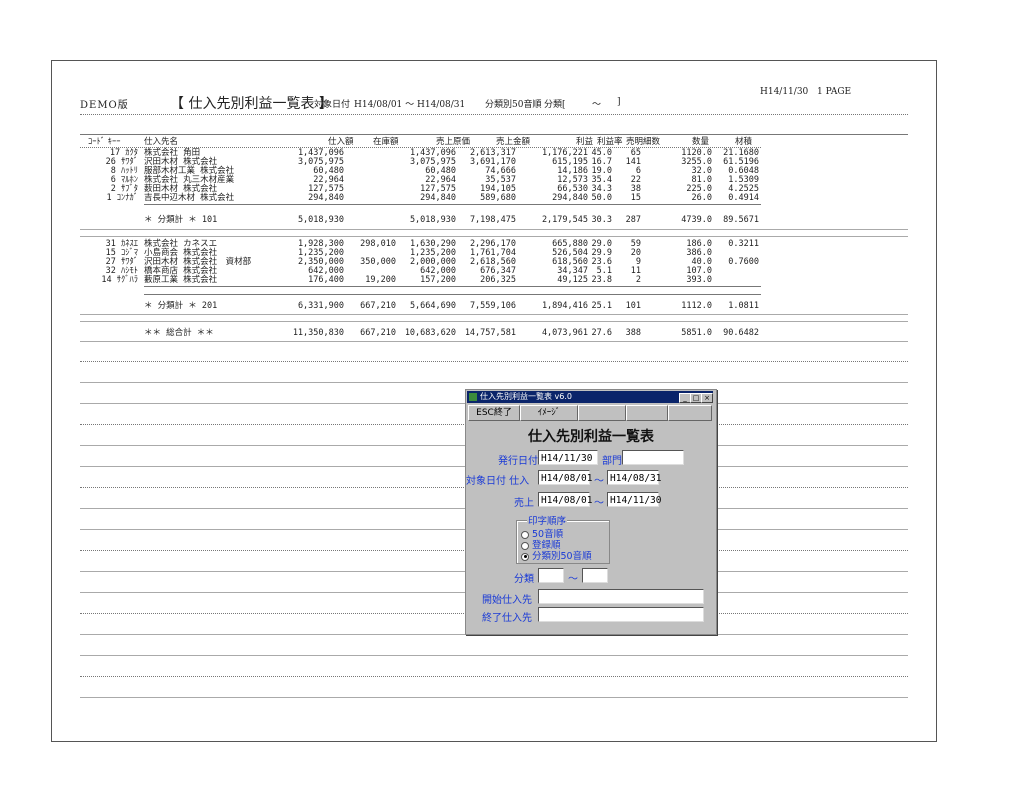 This screenshot has width=1021, height=786. What do you see at coordinates (699, 280) in the screenshot?
I see `cell-value: 393.0` at bounding box center [699, 280].